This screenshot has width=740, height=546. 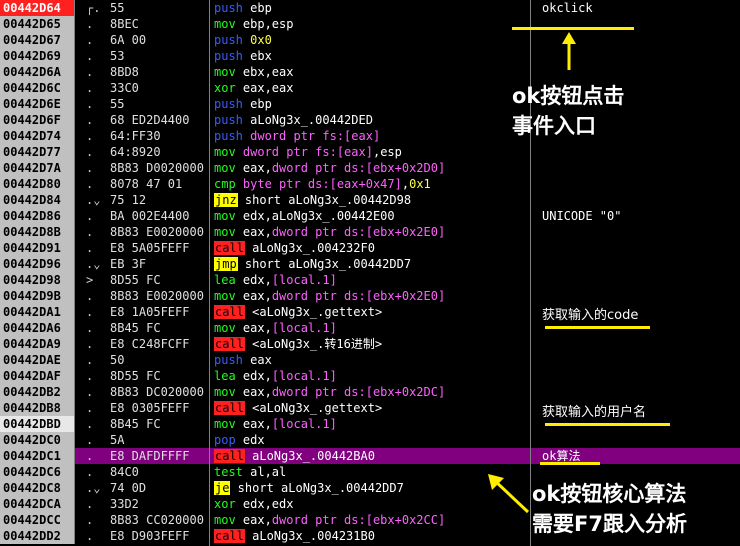 I want to click on code-row: 00442D67. 6A 00 push 0x0, so click(x=370, y=40).